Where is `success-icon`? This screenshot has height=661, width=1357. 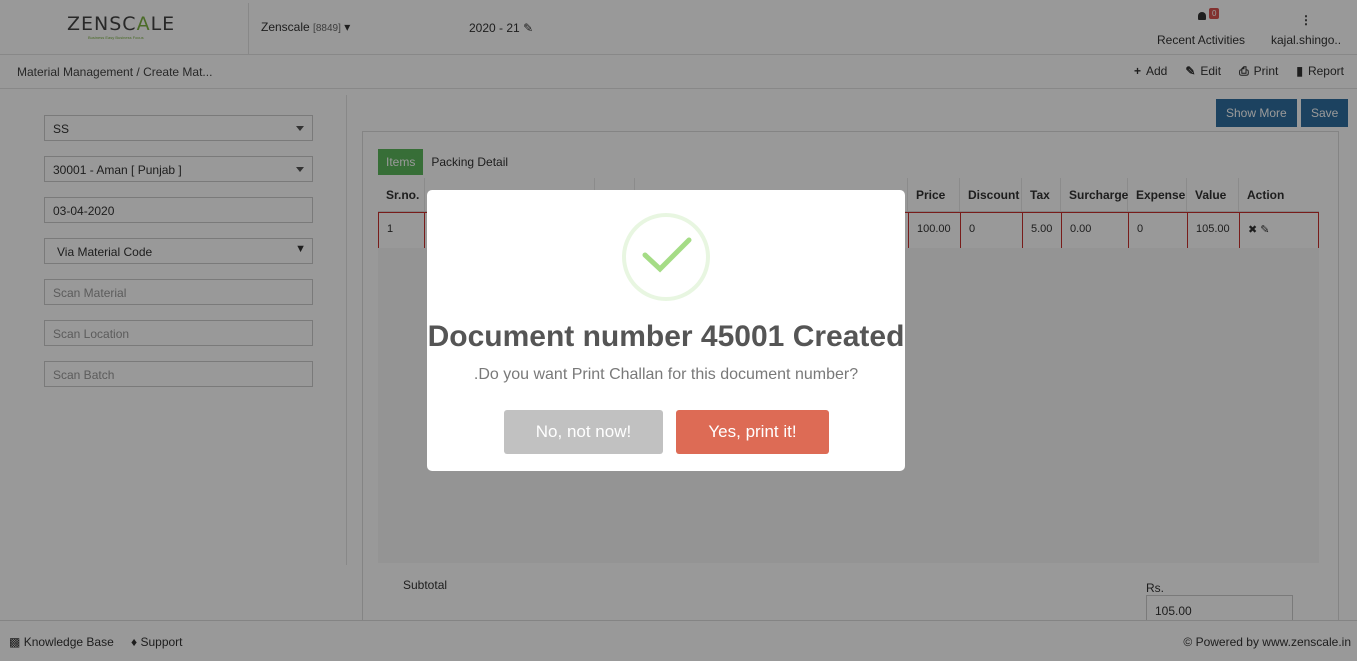 success-icon is located at coordinates (666, 257).